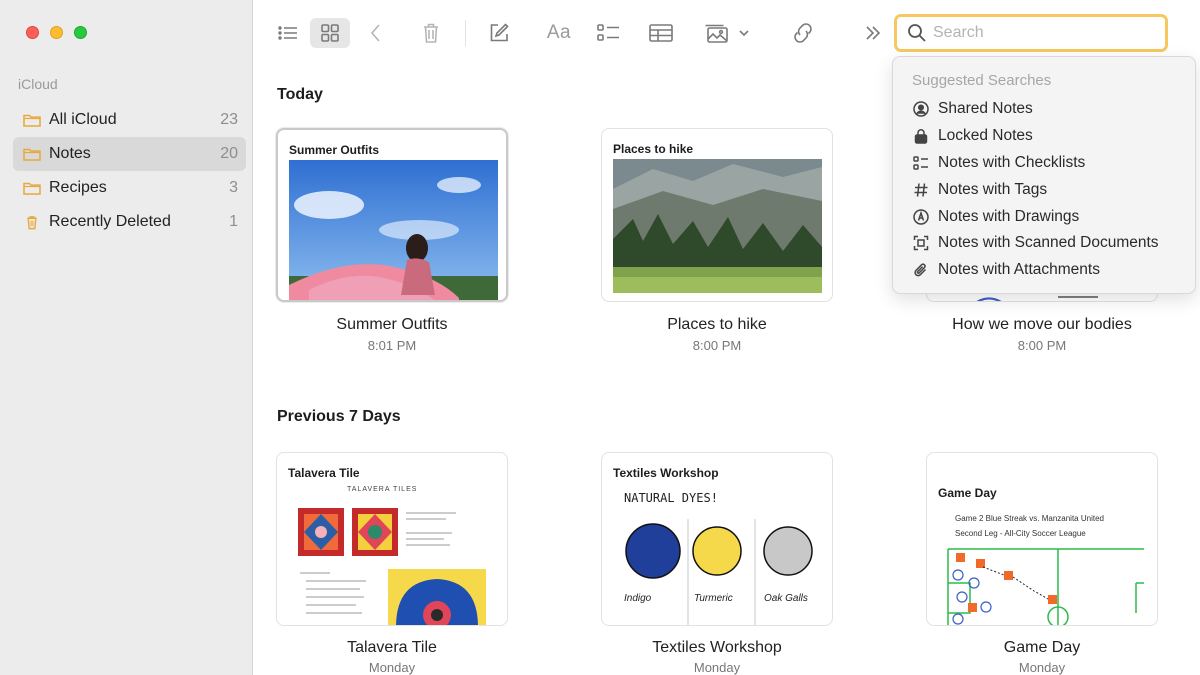 The height and width of the screenshot is (675, 1200). What do you see at coordinates (671, 498) in the screenshot?
I see `note-thumbnail-heading: NATURAL DYES!` at bounding box center [671, 498].